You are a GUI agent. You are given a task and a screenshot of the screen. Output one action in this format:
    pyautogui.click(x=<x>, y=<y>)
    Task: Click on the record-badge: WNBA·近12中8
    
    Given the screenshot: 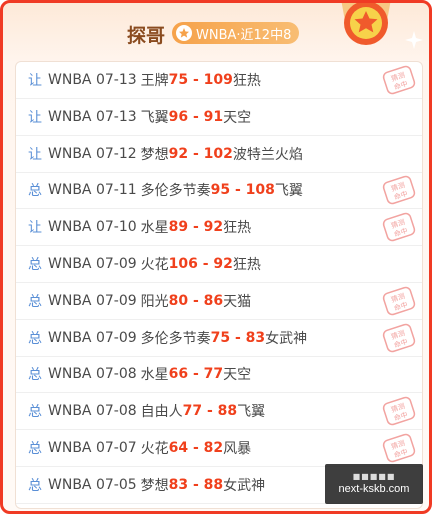 What is the action you would take?
    pyautogui.click(x=236, y=33)
    